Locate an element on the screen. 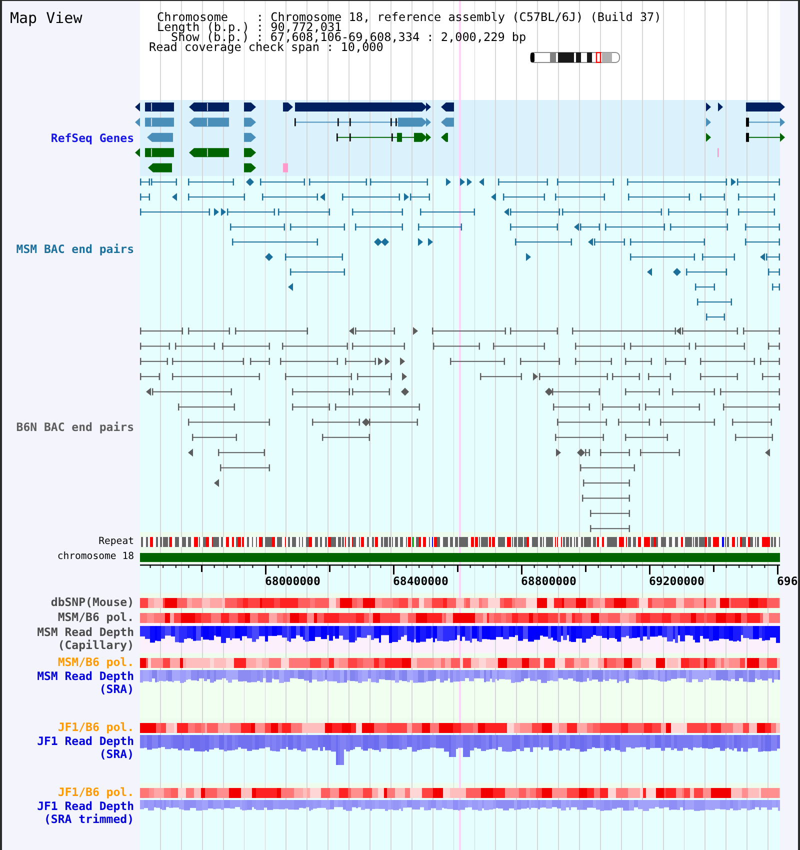 Image resolution: width=800 pixels, height=850 pixels. track-label: JF1 Read Depth (SRA) is located at coordinates (85, 748).